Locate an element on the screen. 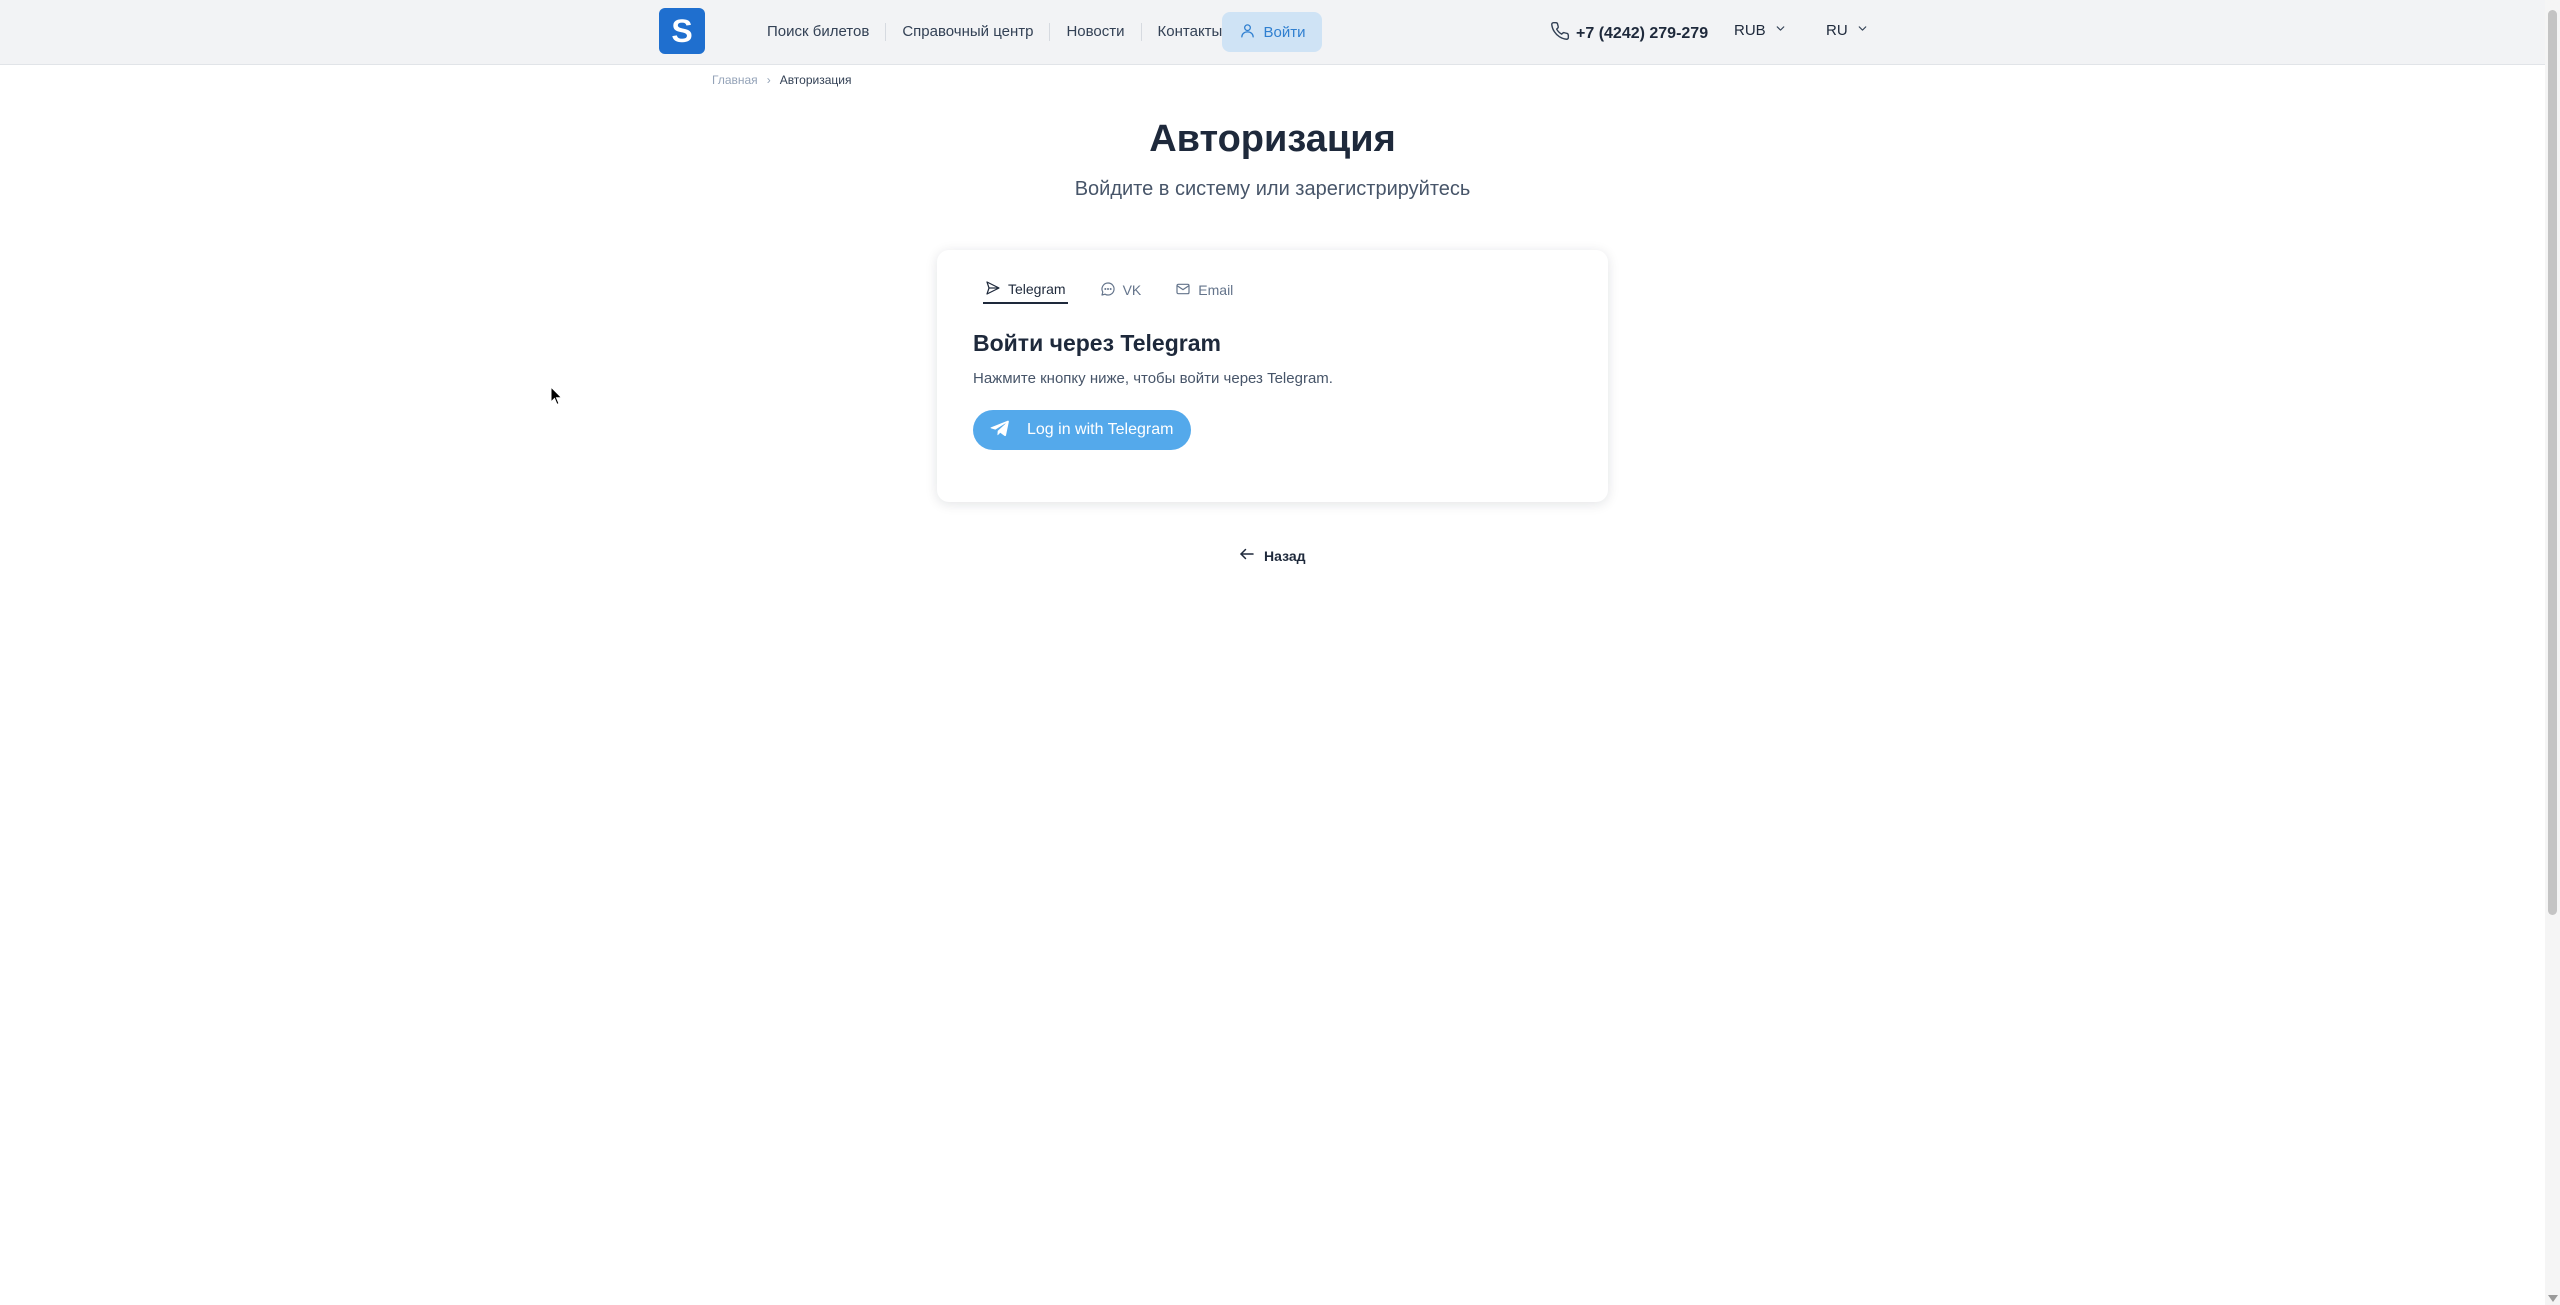  site-logo: S is located at coordinates (682, 31).